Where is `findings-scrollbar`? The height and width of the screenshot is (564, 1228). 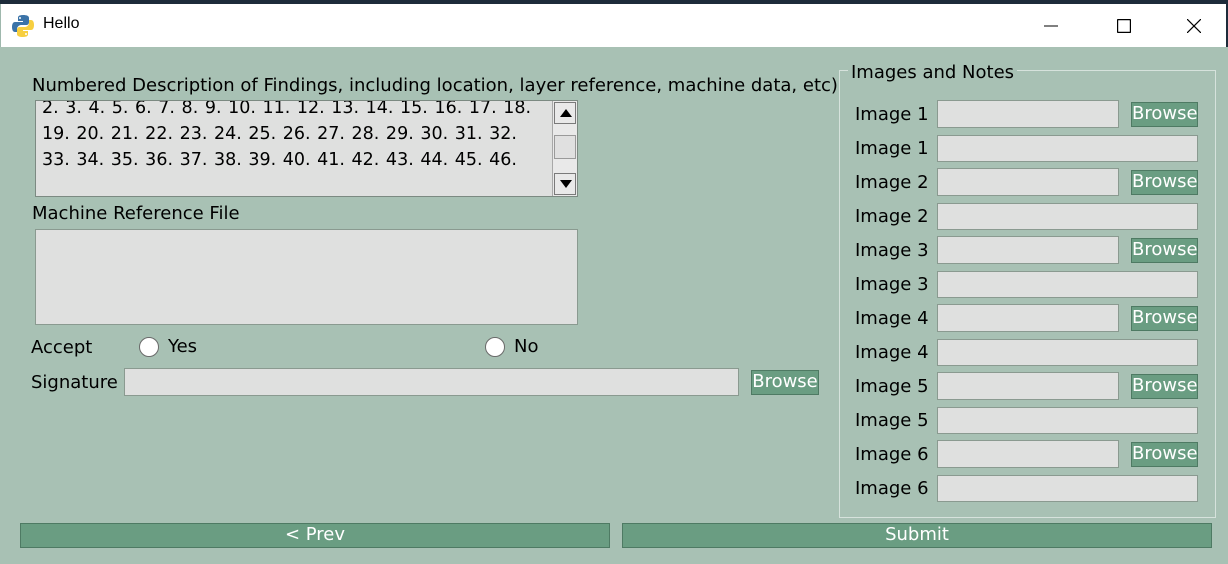
findings-scrollbar is located at coordinates (564, 148).